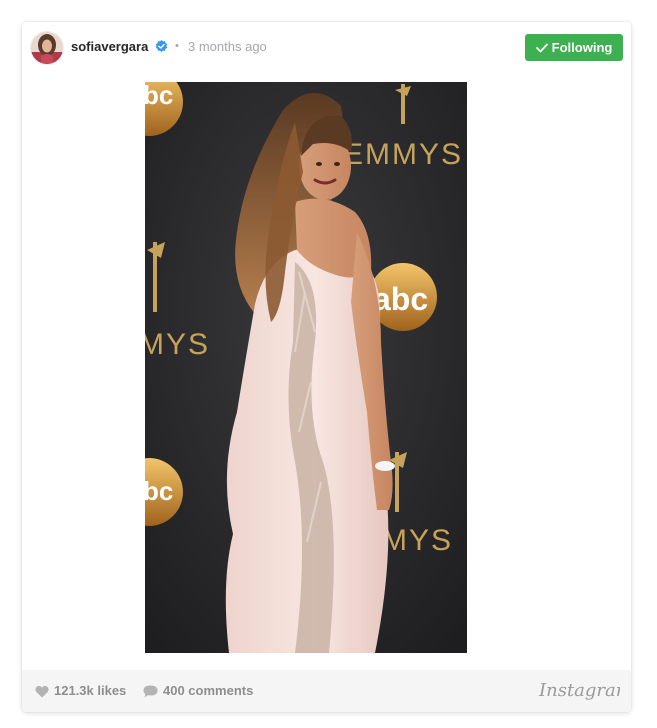 This screenshot has height=728, width=657. I want to click on svg-text: MYS, so click(177, 344).